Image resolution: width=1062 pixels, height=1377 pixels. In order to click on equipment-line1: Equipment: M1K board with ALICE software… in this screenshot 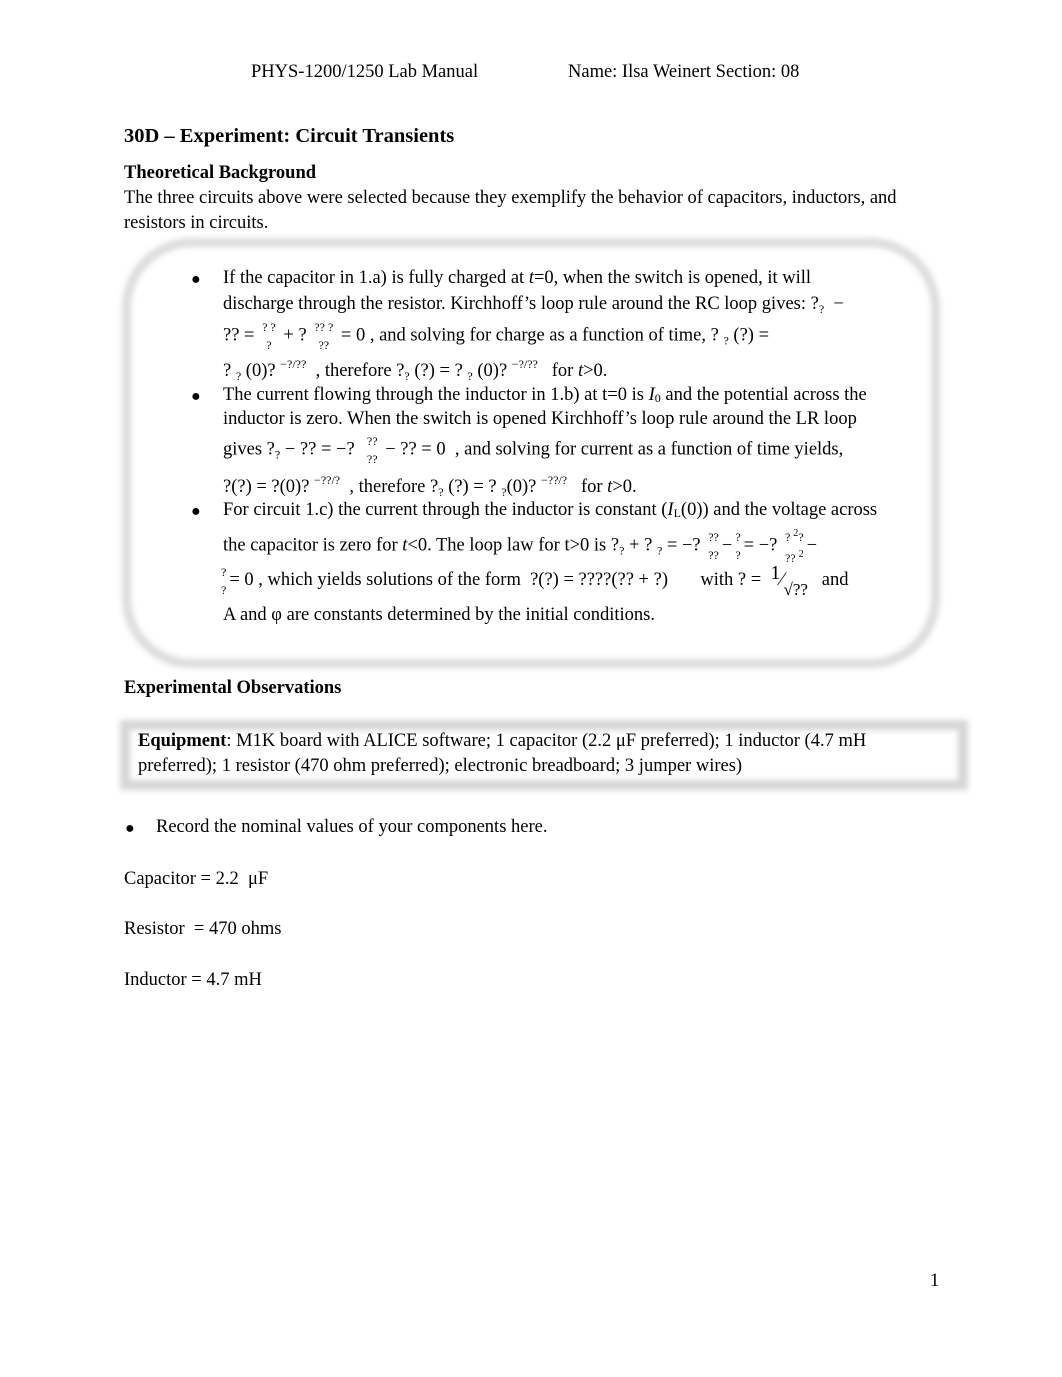, I will do `click(502, 741)`.